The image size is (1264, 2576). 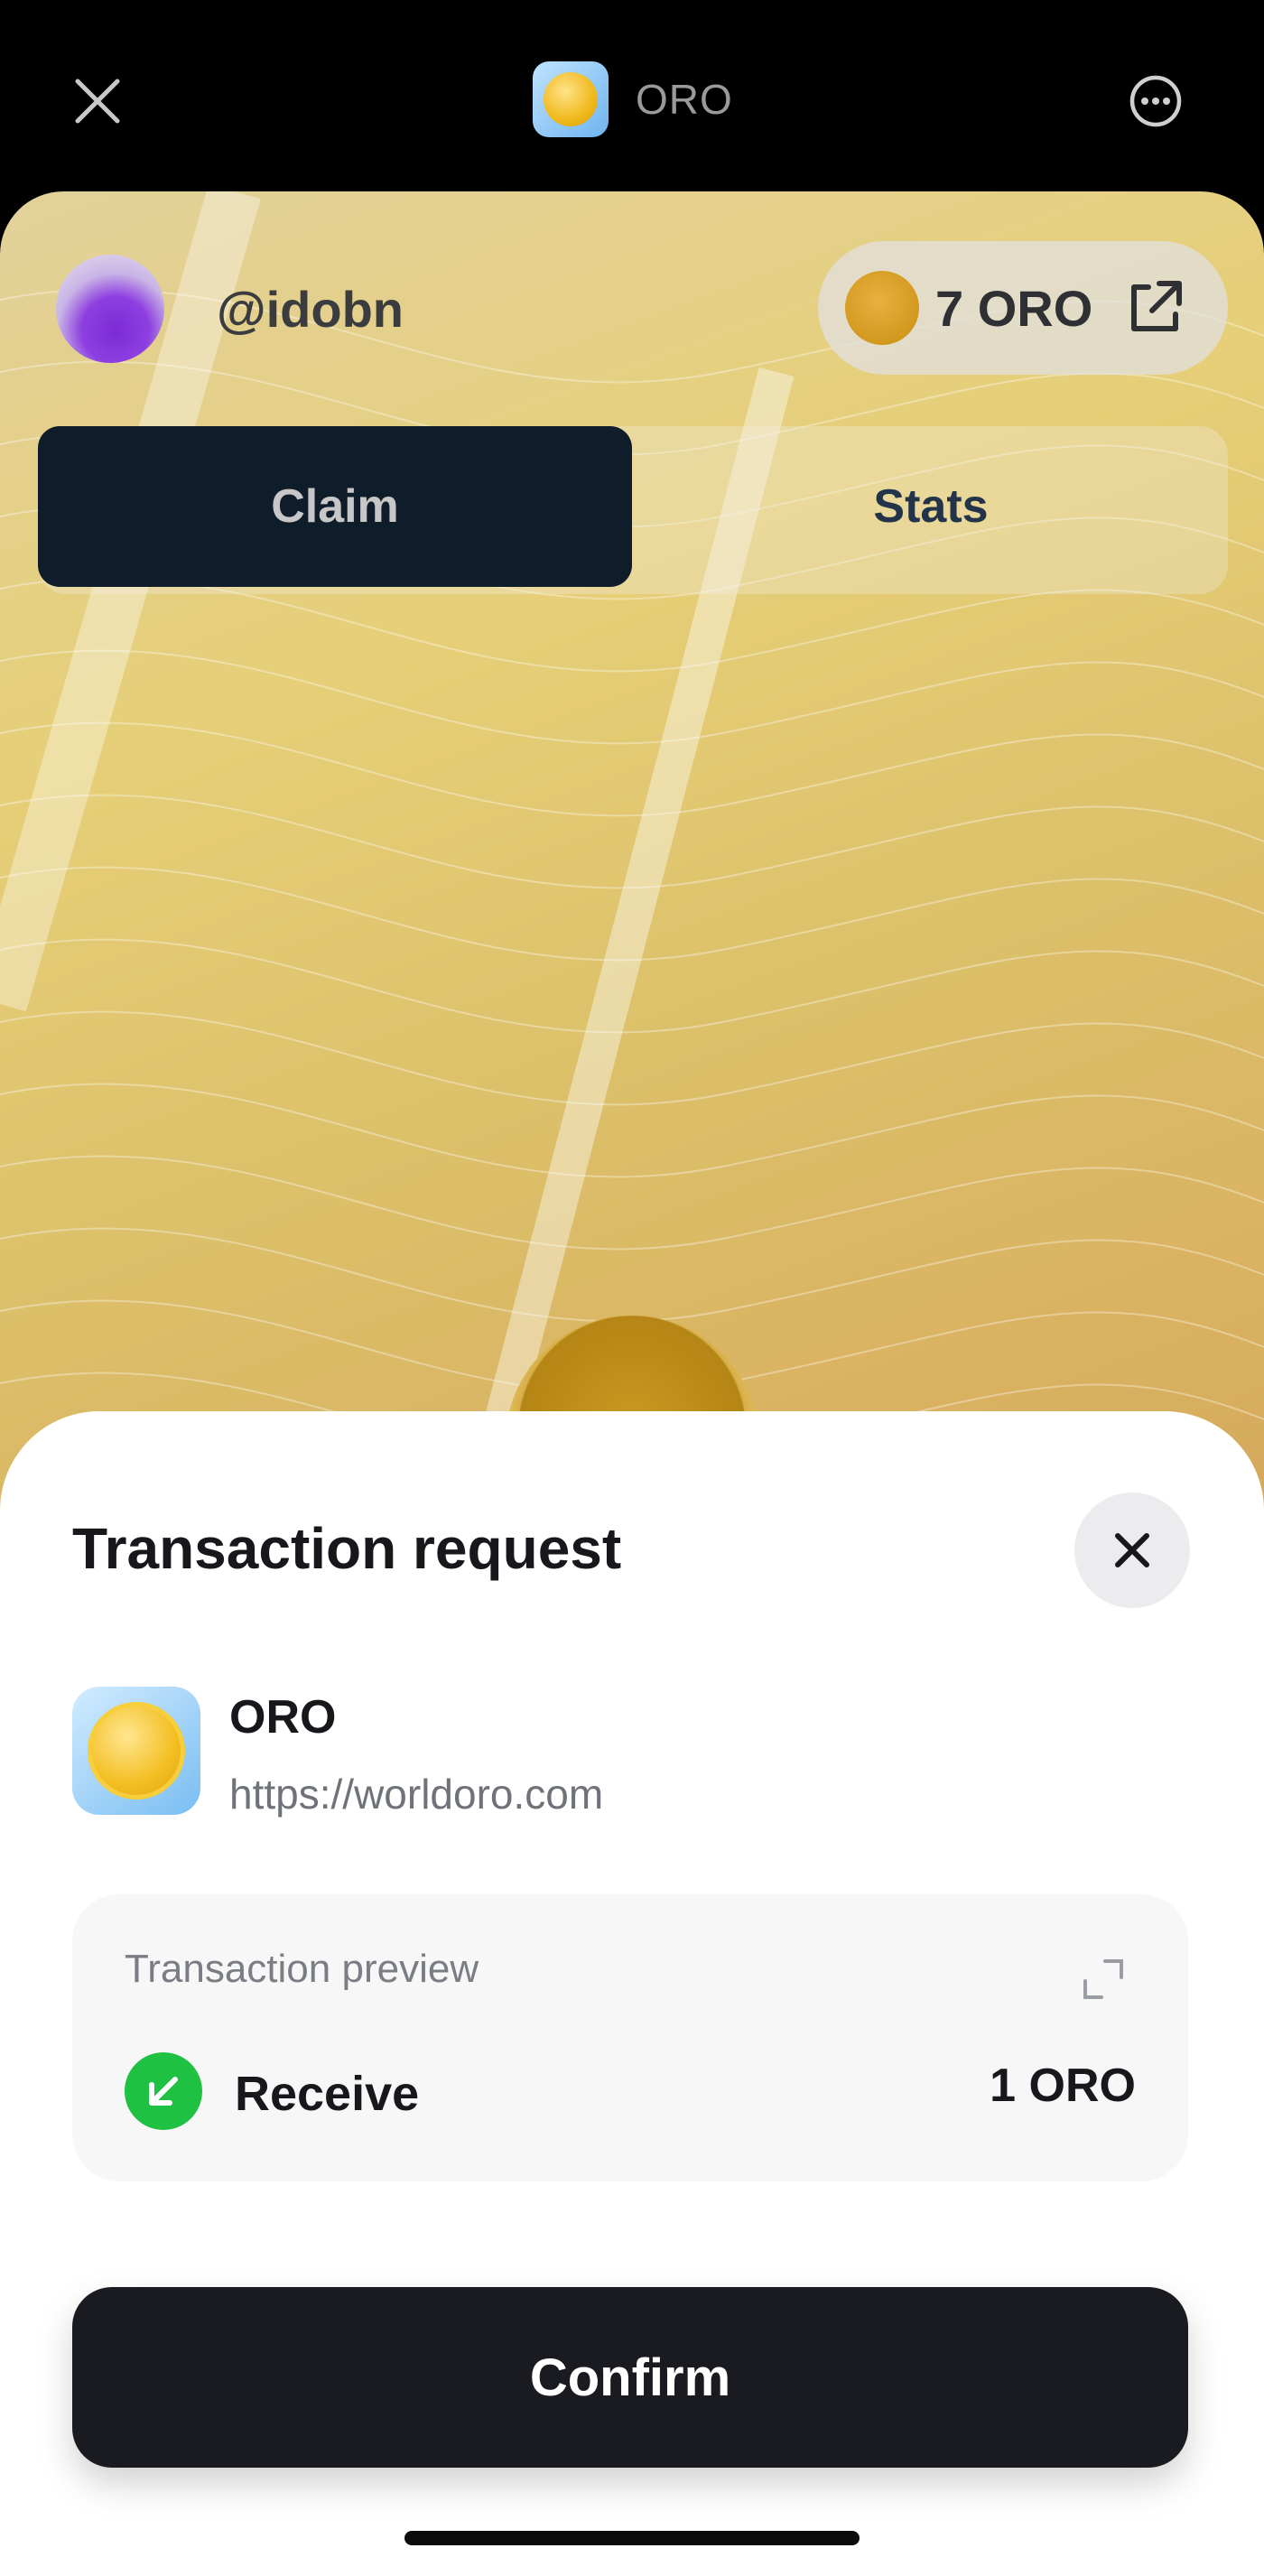 I want to click on coin-icon, so click(x=882, y=308).